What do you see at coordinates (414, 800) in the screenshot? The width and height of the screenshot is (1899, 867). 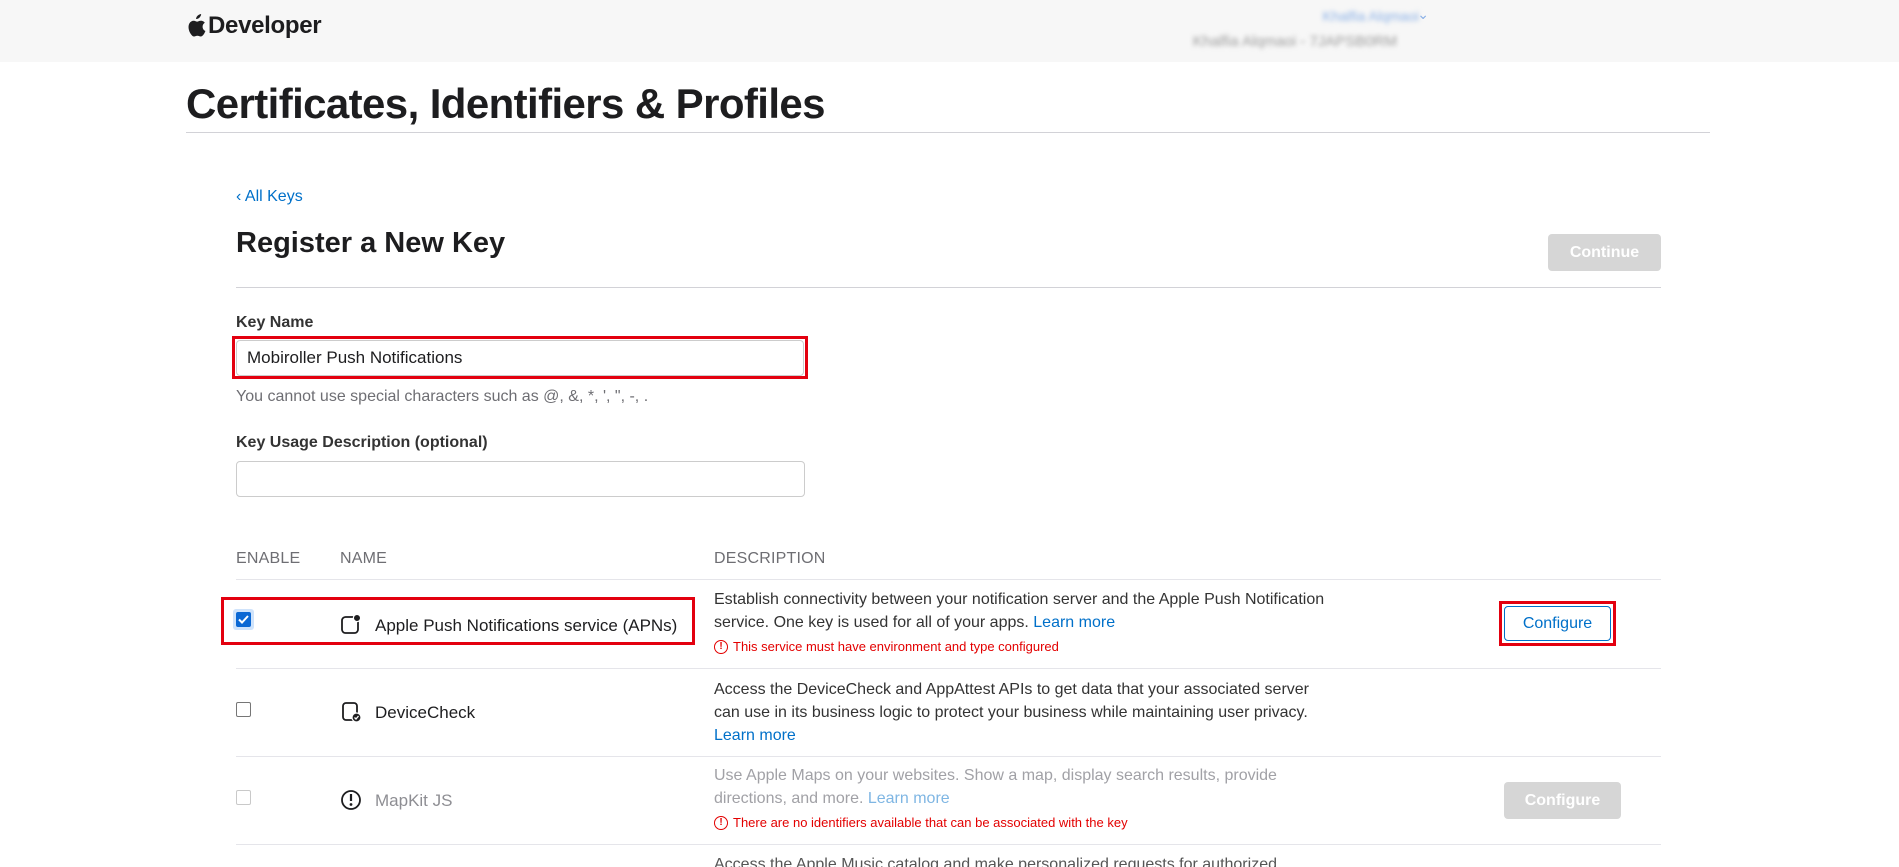 I see `mapkit-service-name: MapKit JS` at bounding box center [414, 800].